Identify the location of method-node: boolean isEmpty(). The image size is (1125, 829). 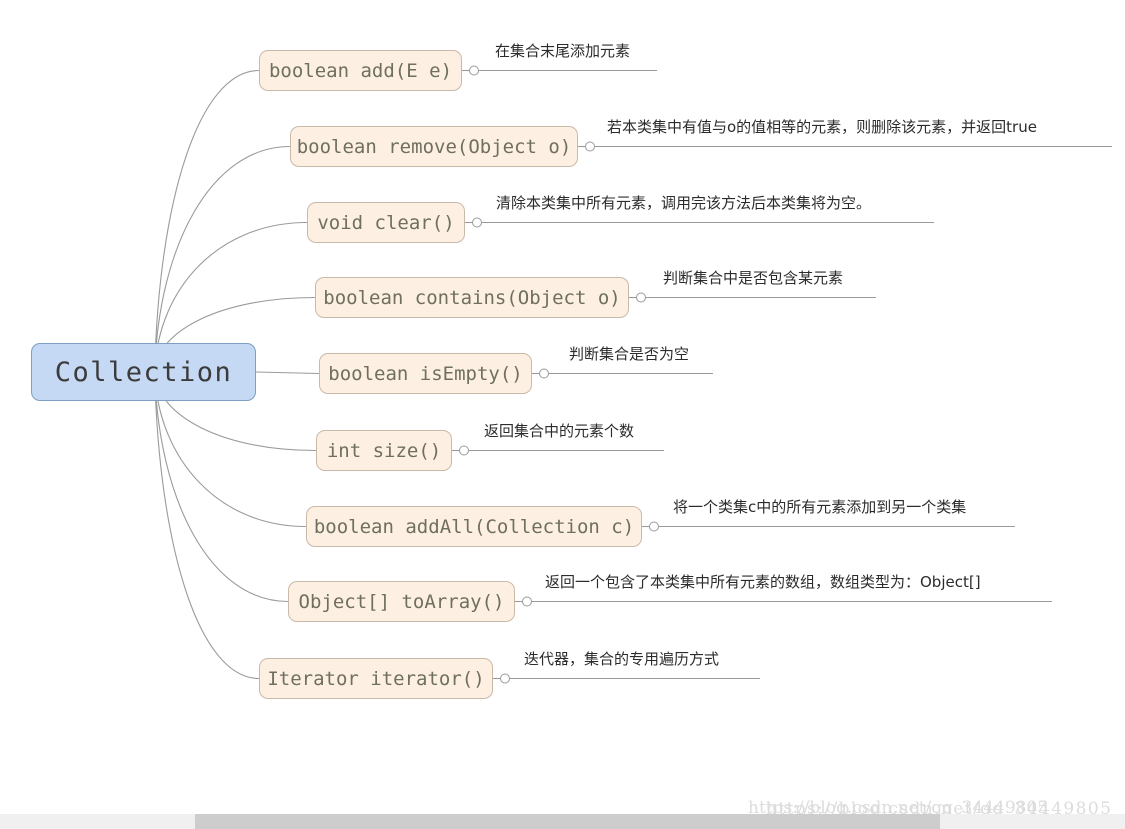
(425, 373).